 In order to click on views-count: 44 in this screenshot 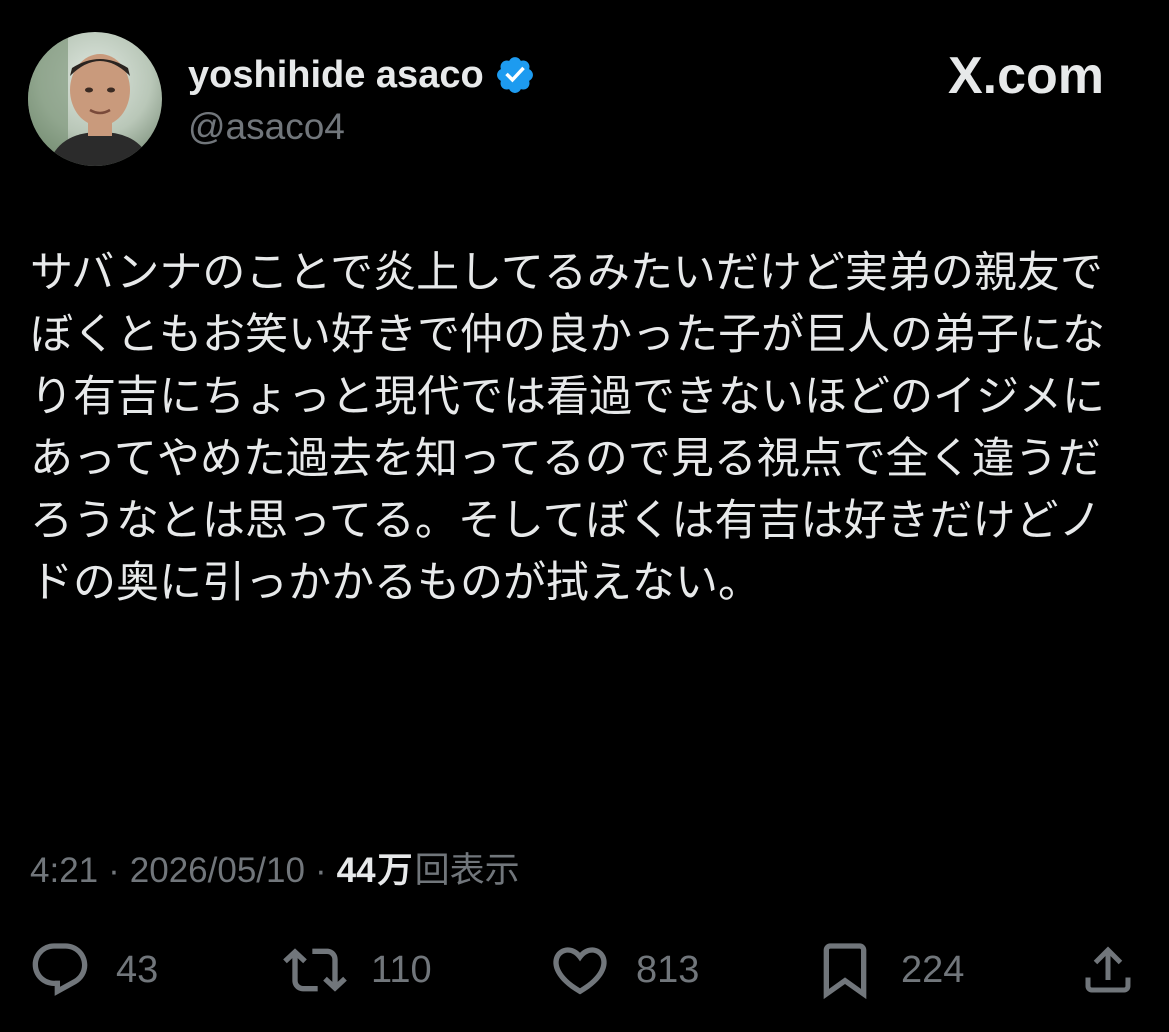, I will do `click(356, 870)`.